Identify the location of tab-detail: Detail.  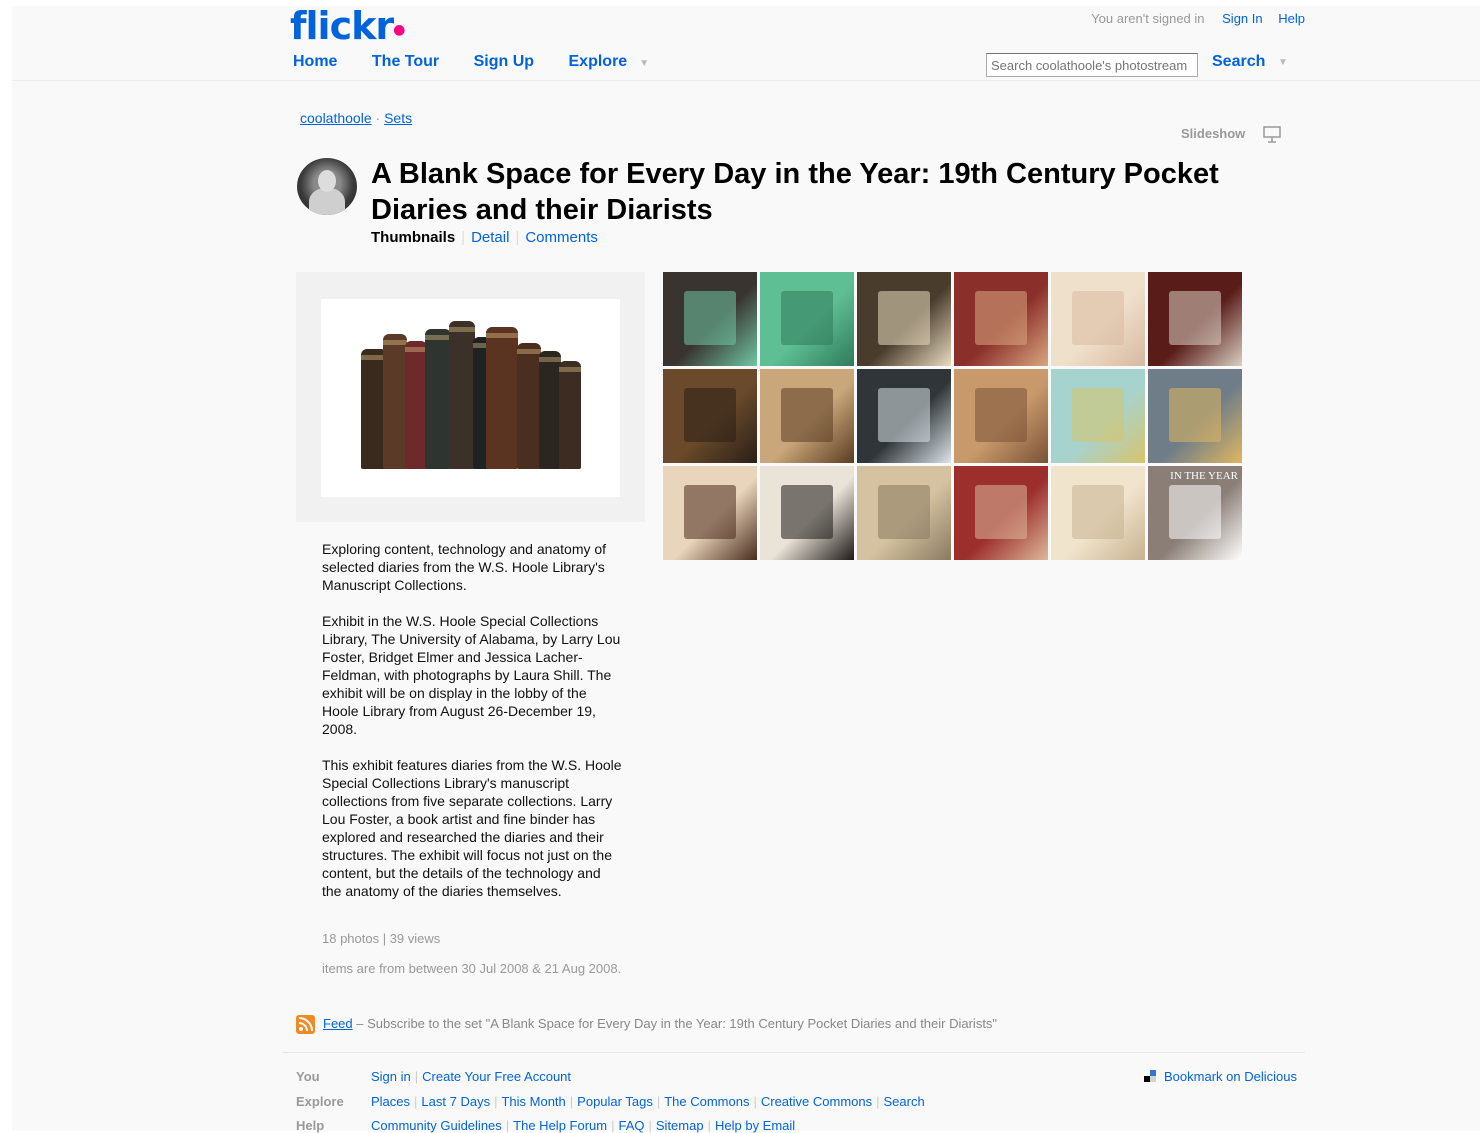
(490, 237).